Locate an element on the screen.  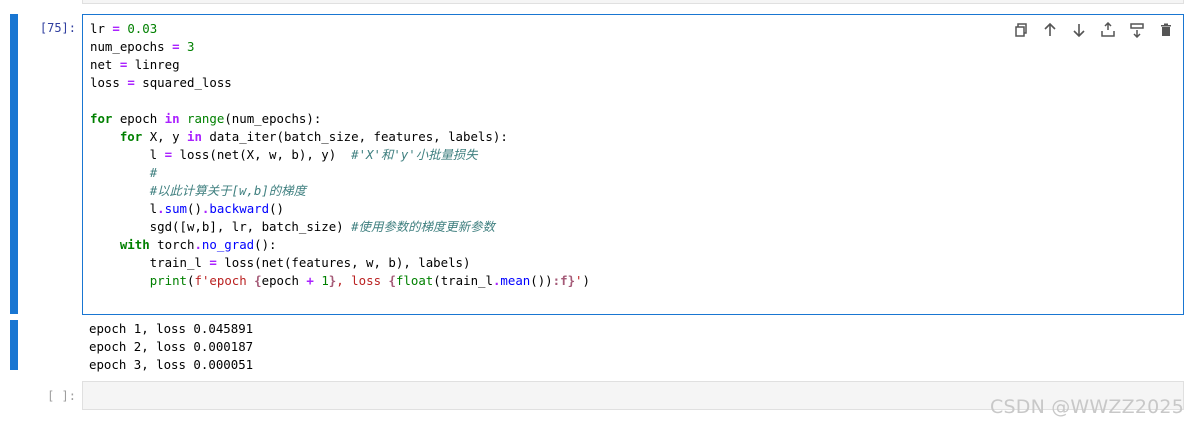
code-line: l.sum().backward() is located at coordinates (187, 208).